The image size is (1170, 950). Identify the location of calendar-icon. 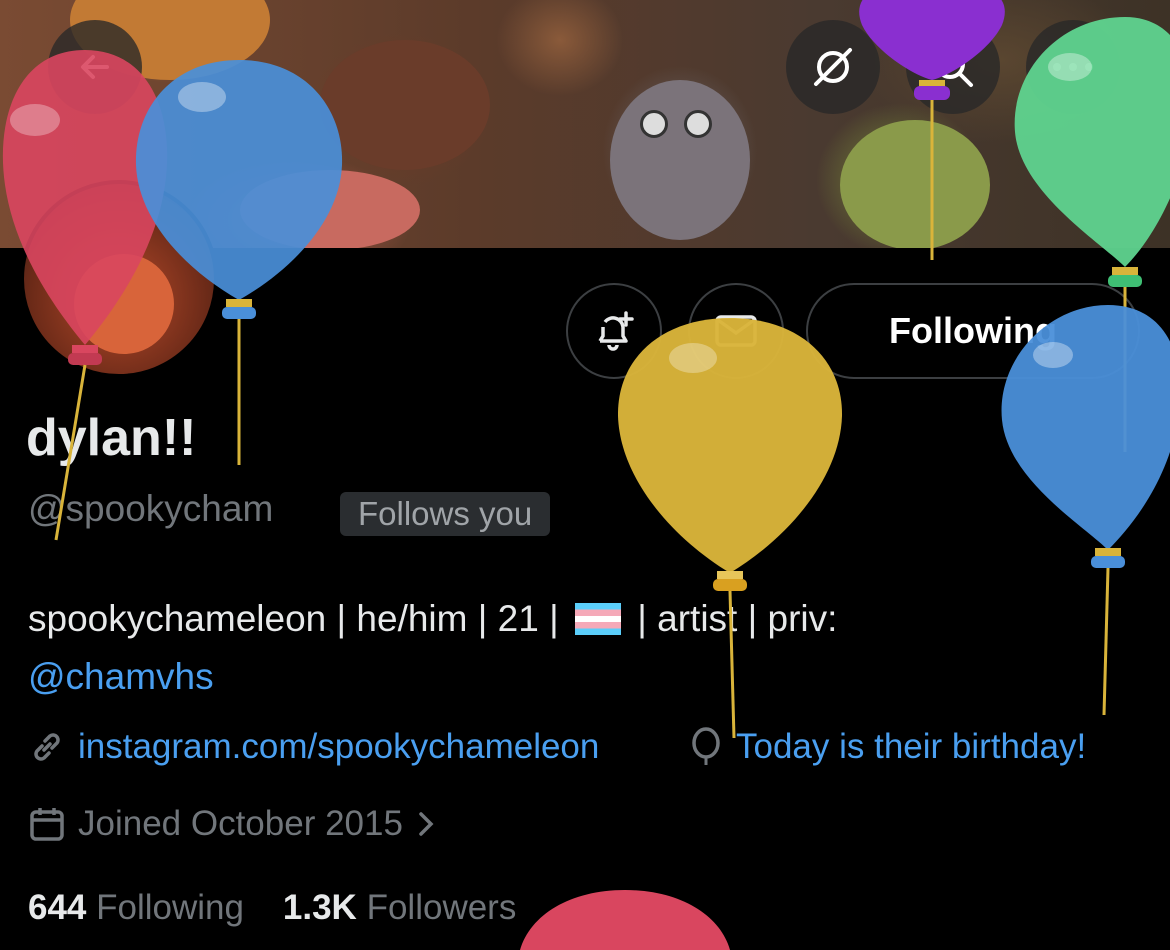
(47, 824).